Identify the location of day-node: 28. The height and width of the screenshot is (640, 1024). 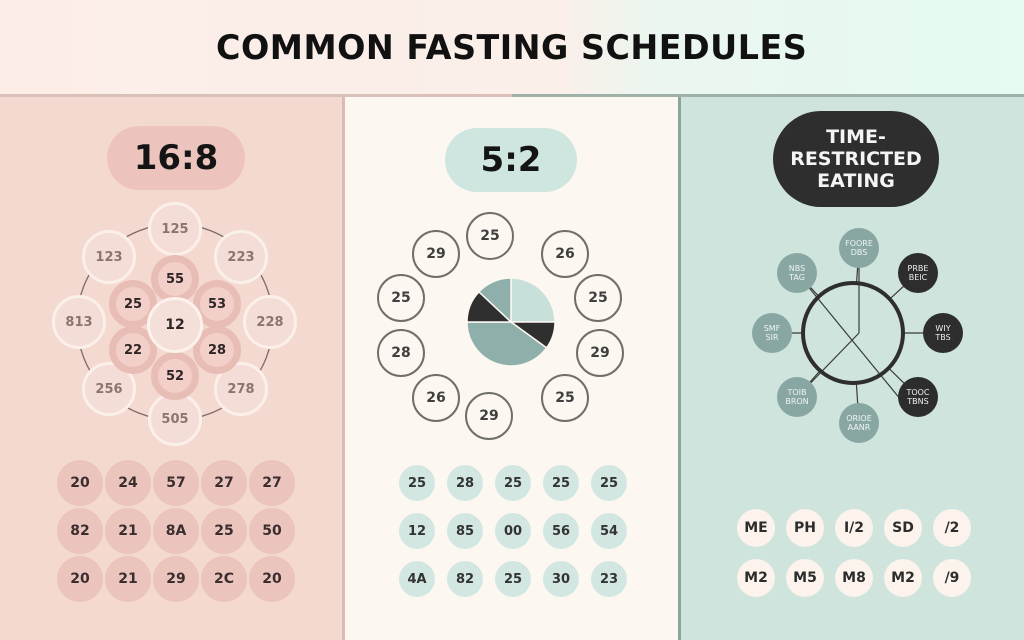
(401, 353).